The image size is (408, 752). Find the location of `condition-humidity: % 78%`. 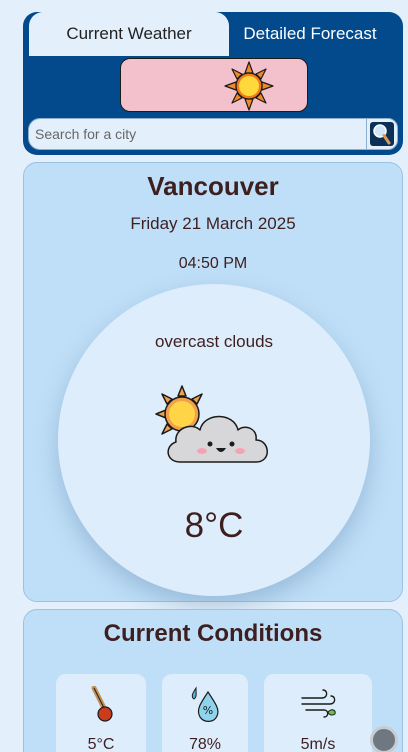

condition-humidity: % 78% is located at coordinates (205, 713).